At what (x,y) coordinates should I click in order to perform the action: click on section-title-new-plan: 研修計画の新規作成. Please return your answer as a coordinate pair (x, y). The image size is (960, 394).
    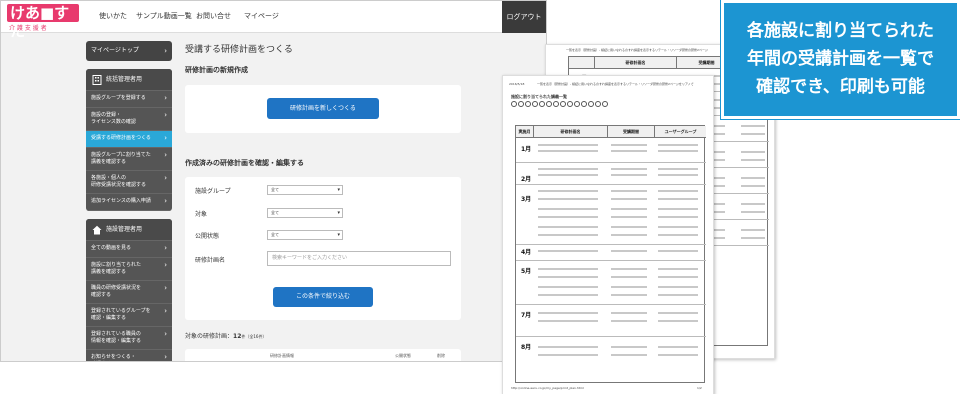
    Looking at the image, I should click on (216, 70).